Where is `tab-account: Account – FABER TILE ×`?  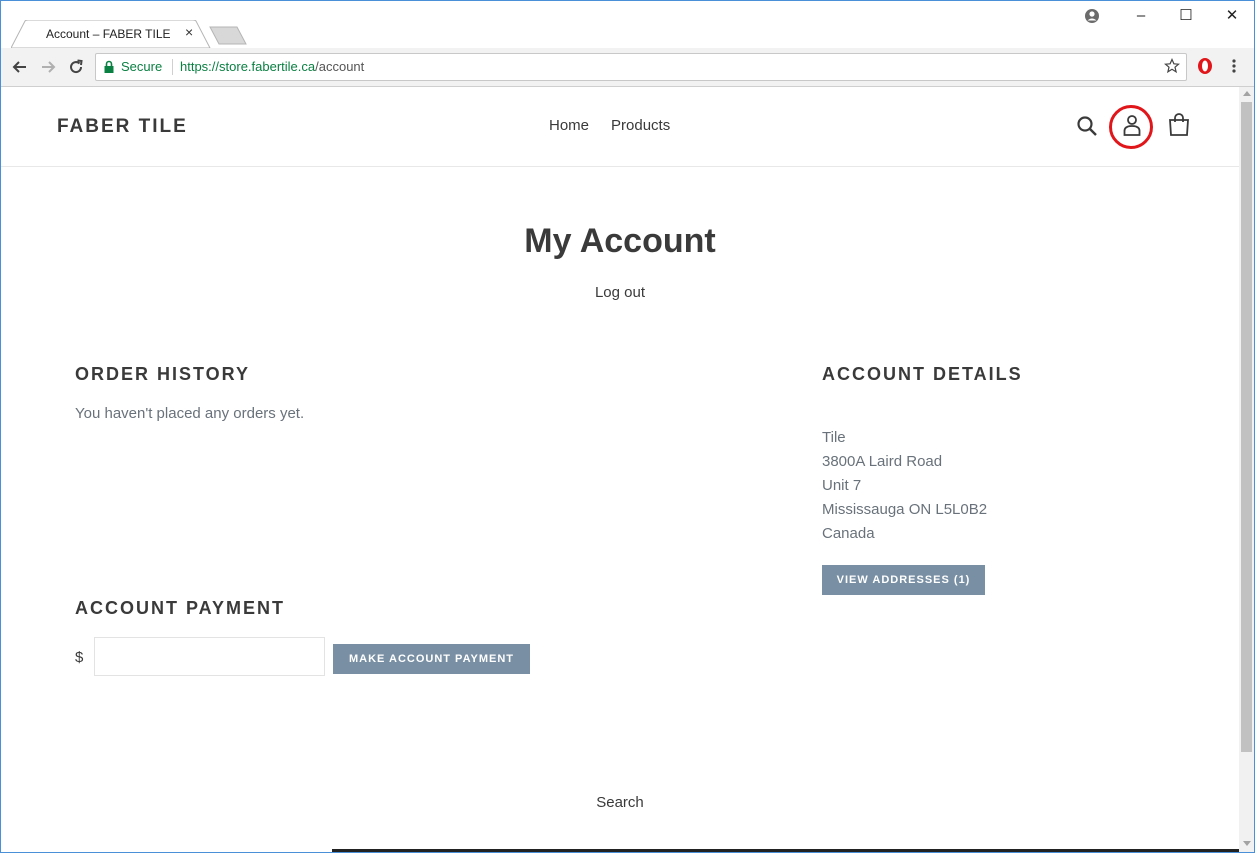
tab-account: Account – FABER TILE × is located at coordinates (111, 34).